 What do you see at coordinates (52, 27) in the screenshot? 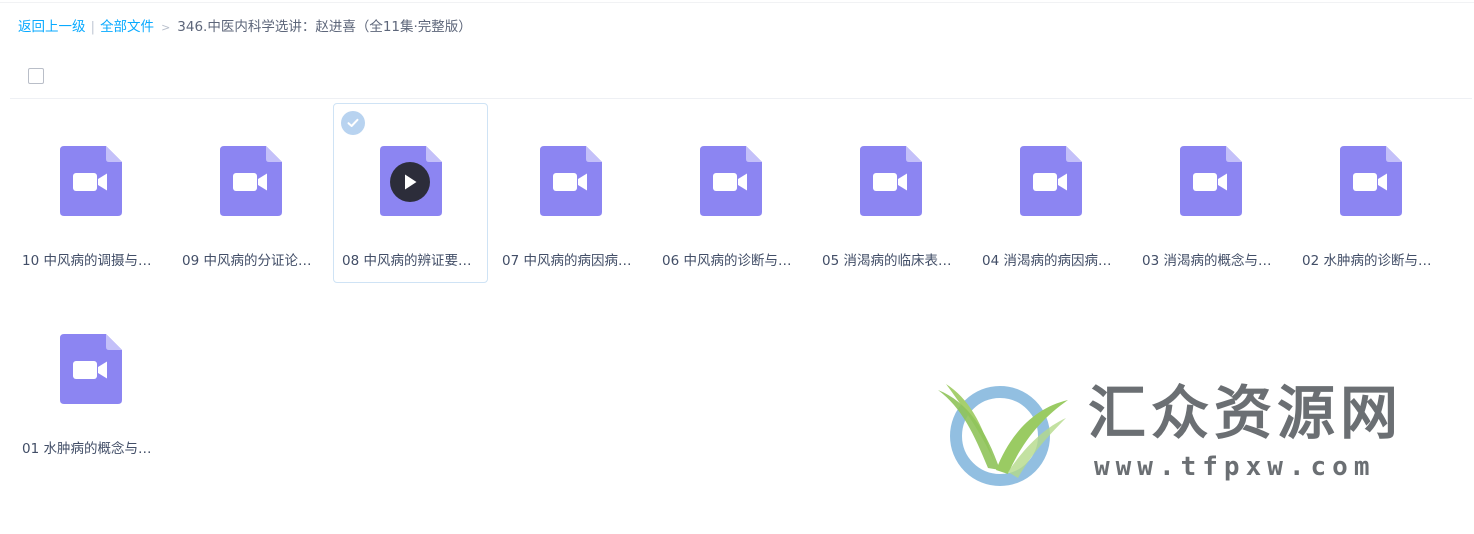
I see `back-link: 返回上一级` at bounding box center [52, 27].